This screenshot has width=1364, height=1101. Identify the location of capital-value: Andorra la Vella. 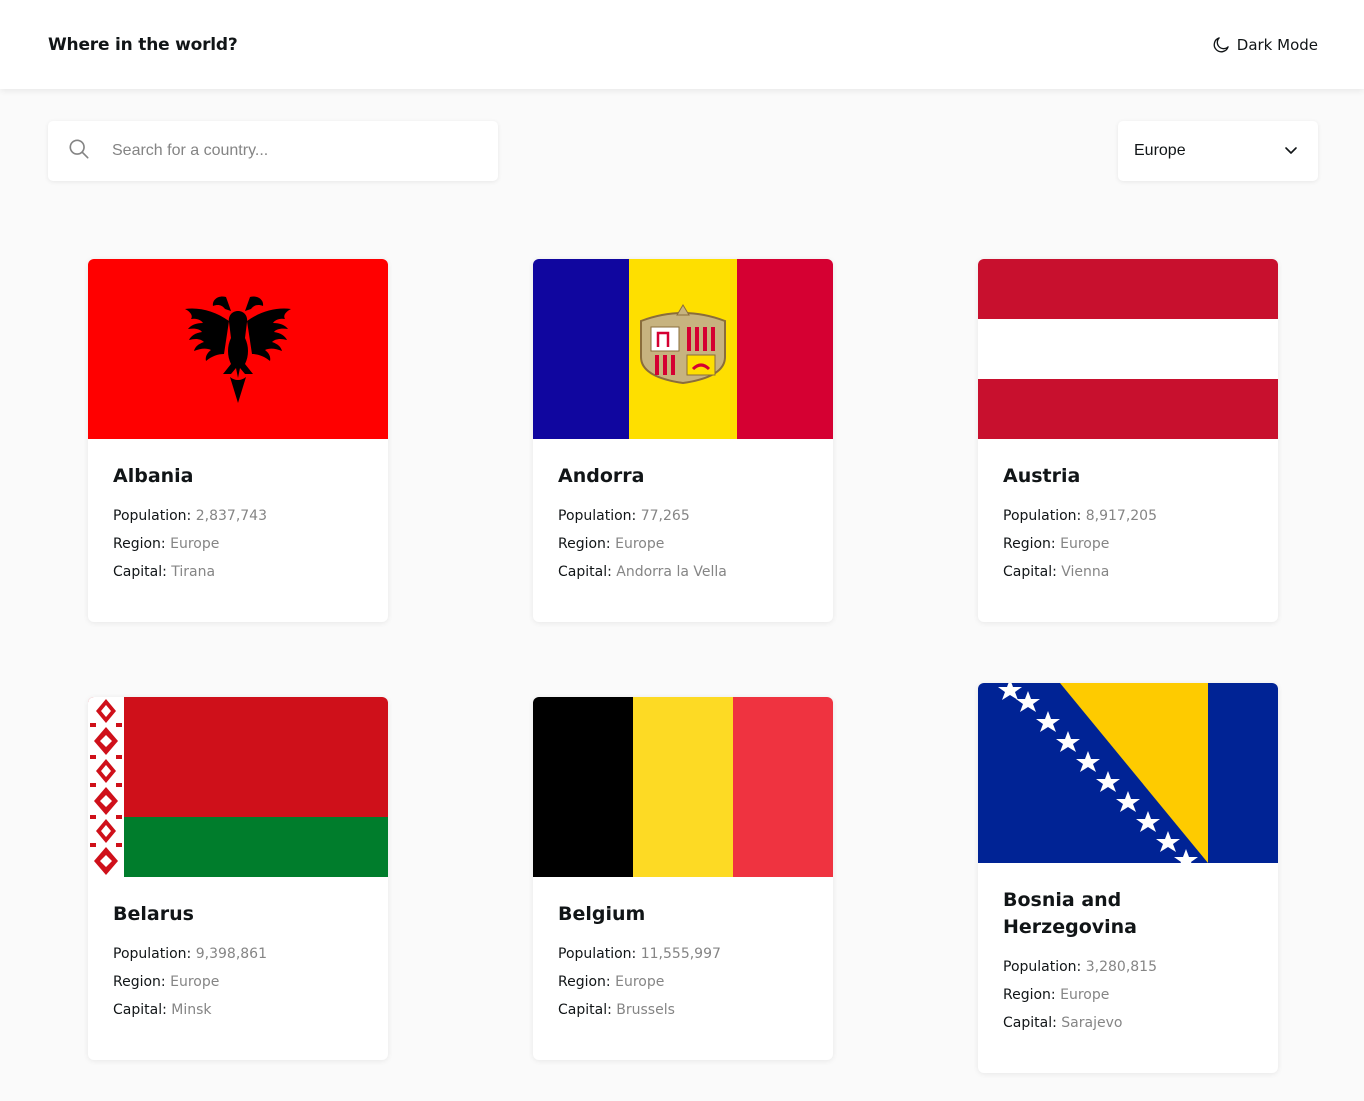
(671, 572).